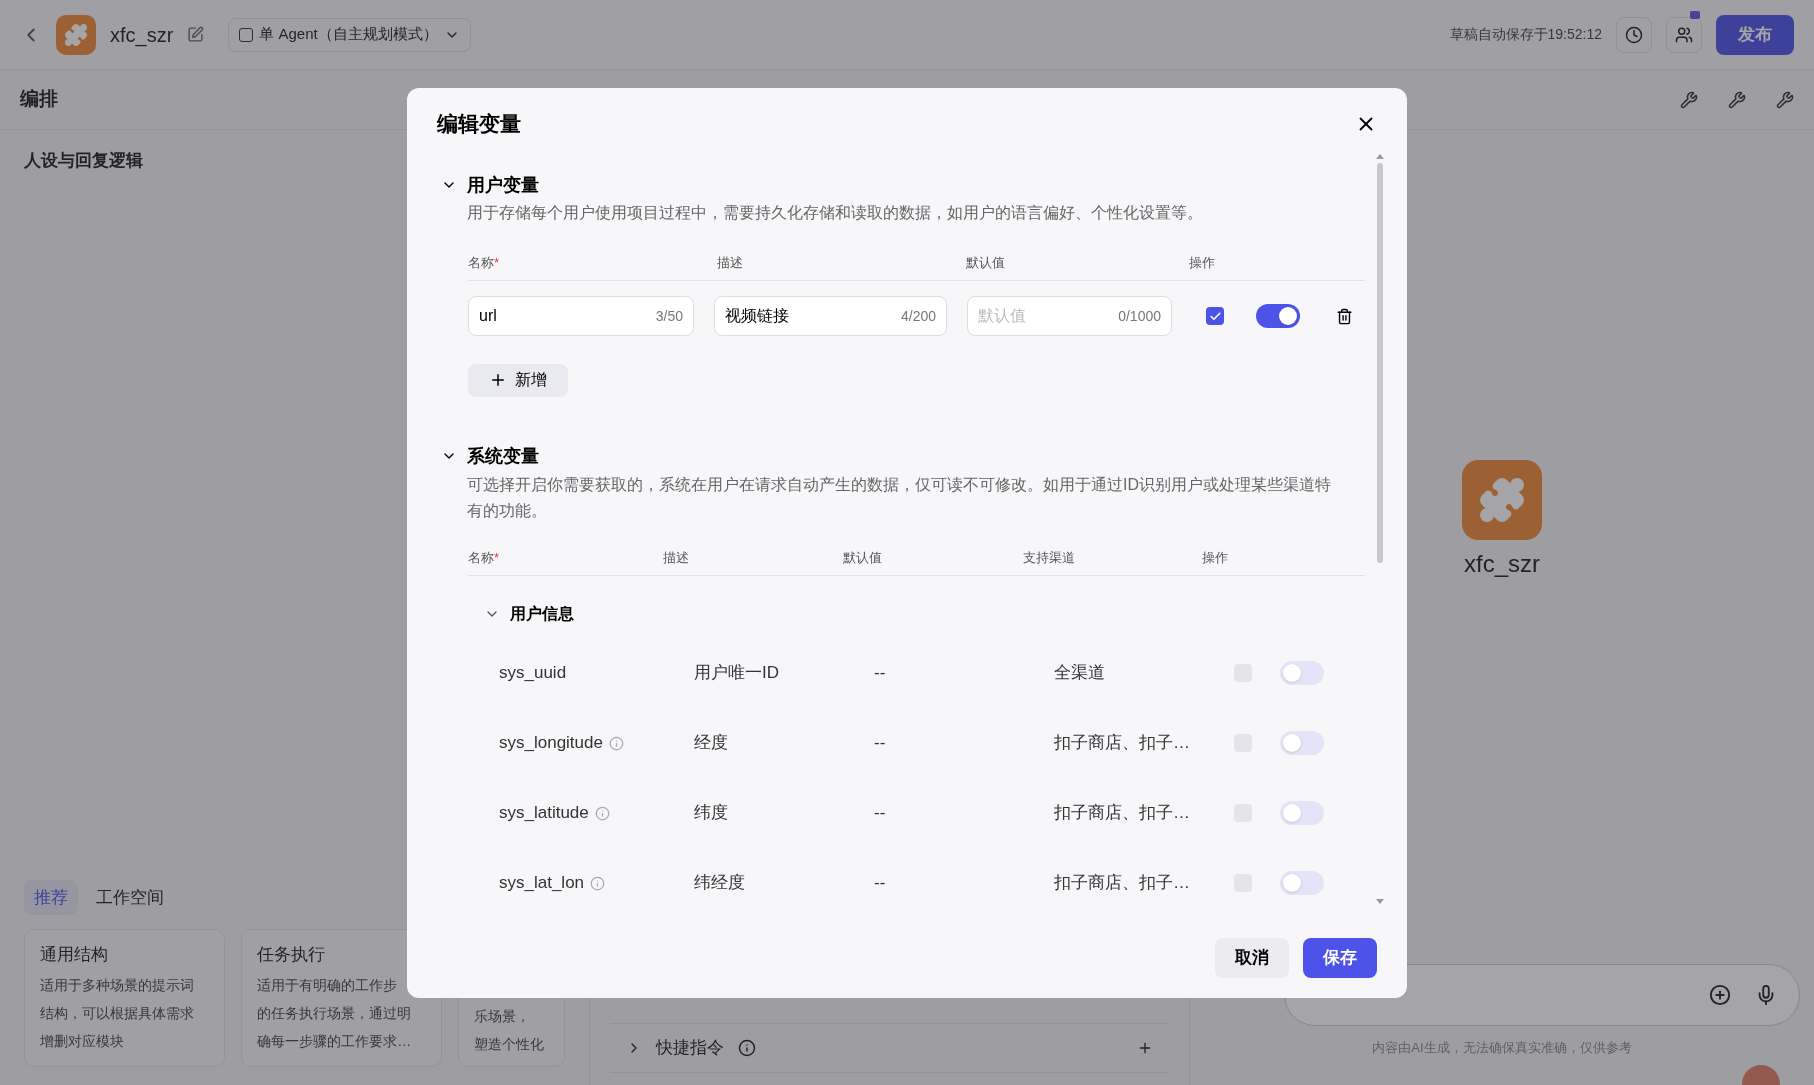 Image resolution: width=1814 pixels, height=1085 pixels. I want to click on group-title: 用户信息, so click(542, 614).